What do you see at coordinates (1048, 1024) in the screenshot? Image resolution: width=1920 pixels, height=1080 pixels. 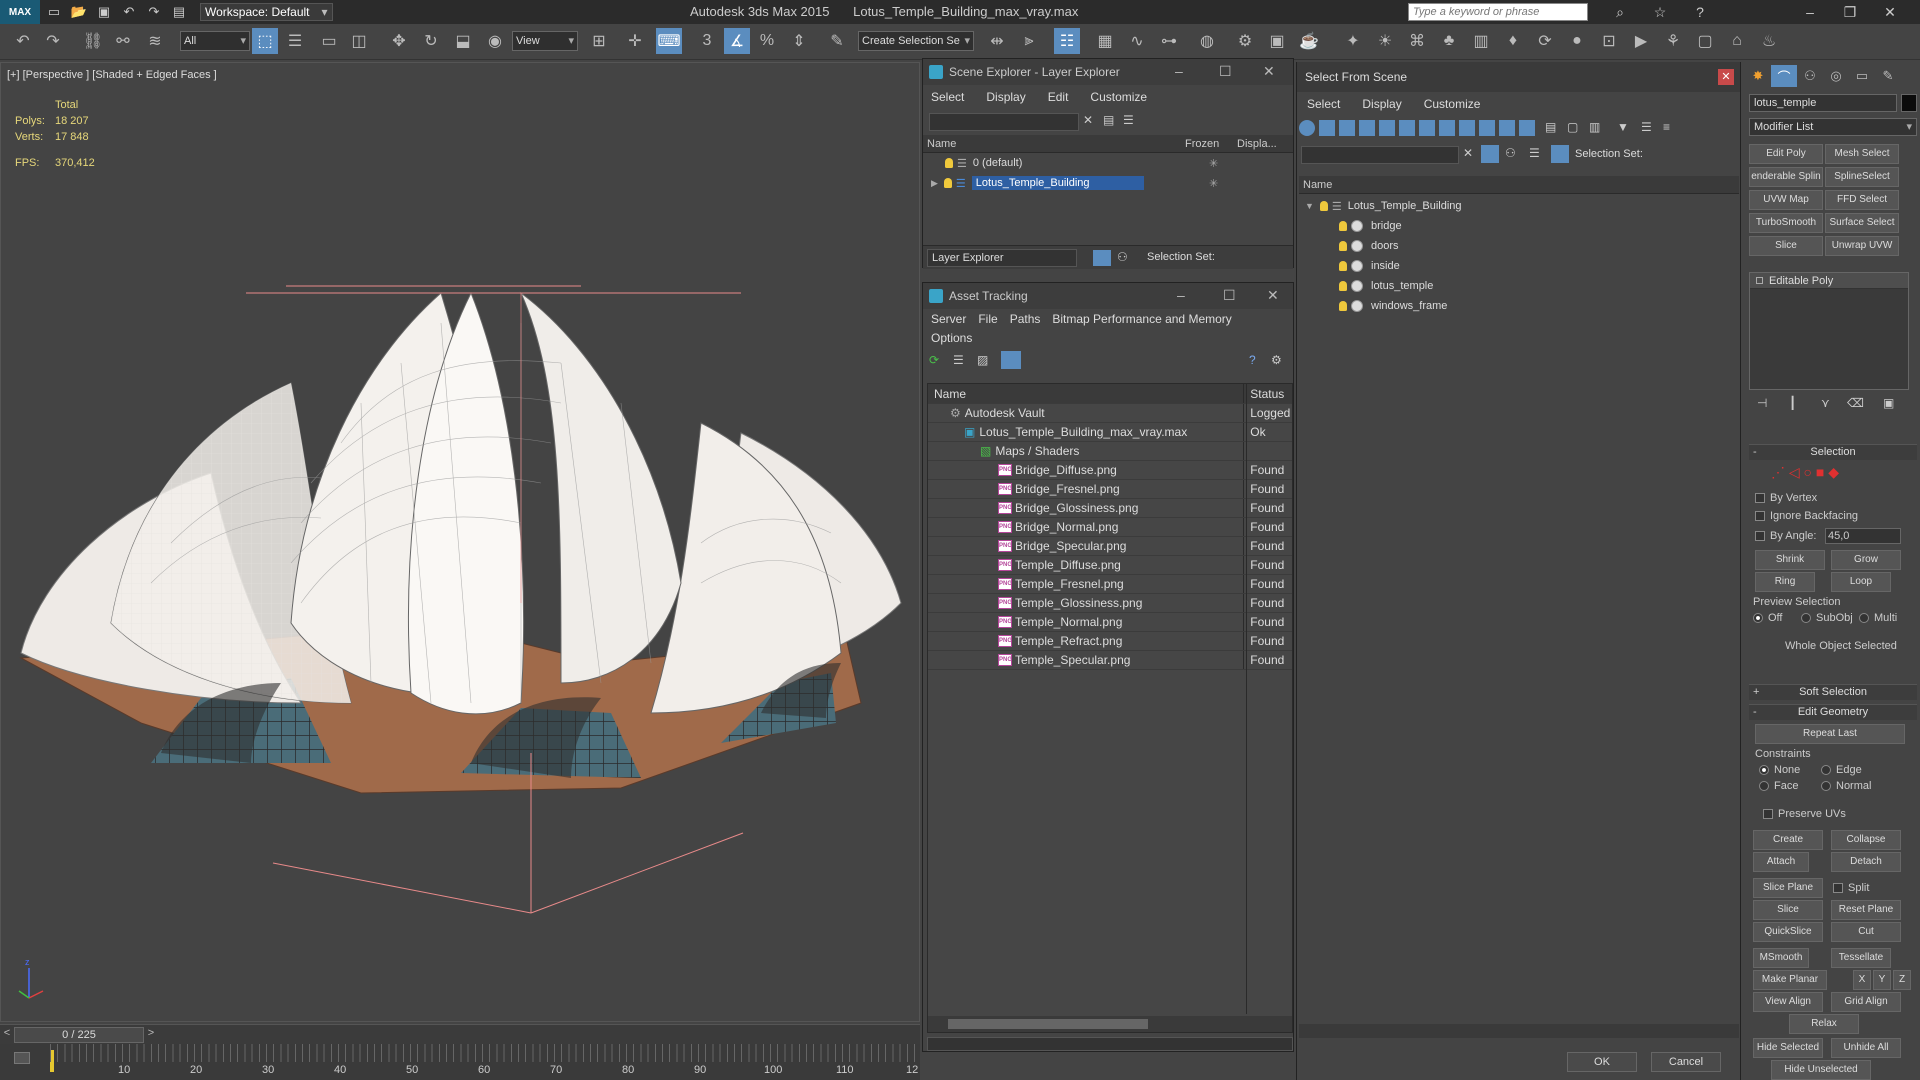 I see `scrollbar-thumb` at bounding box center [1048, 1024].